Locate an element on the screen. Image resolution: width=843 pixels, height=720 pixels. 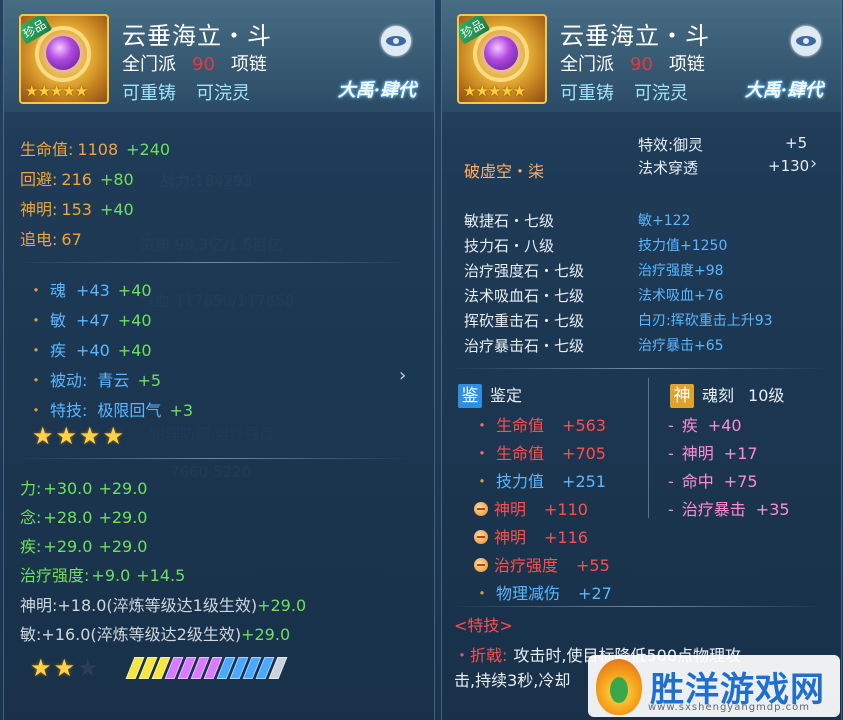
item-meta: 全门派 90 项链 is located at coordinates (194, 63).